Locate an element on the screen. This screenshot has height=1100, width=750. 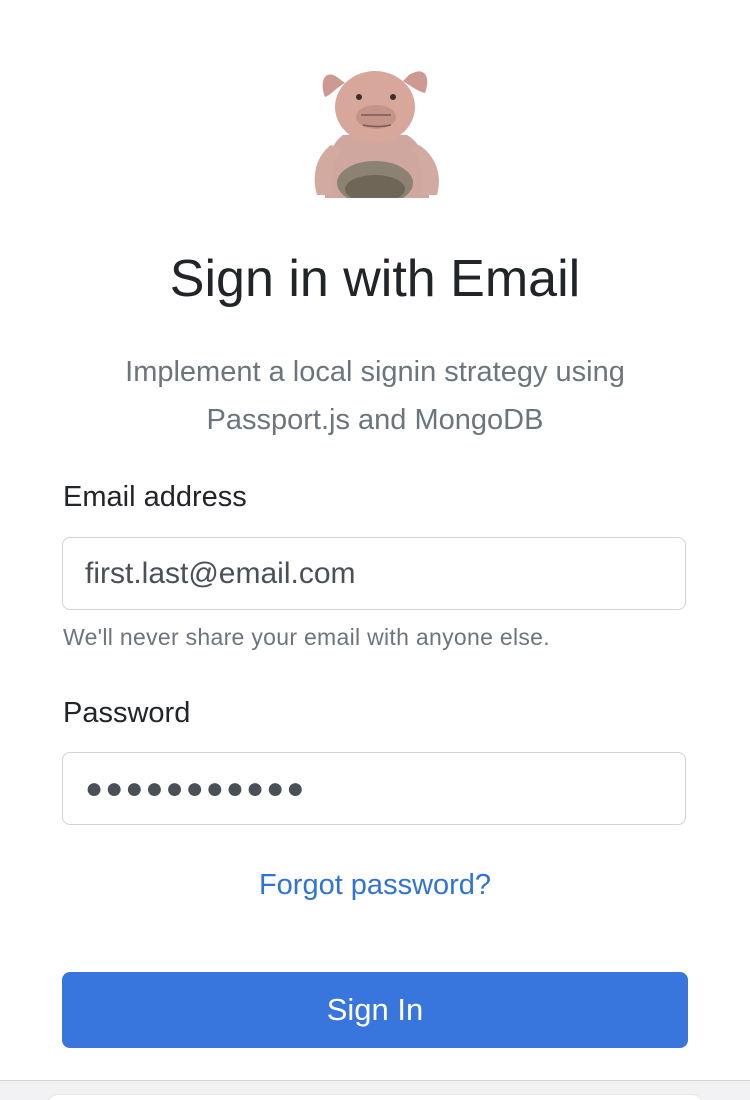
password-label: Password is located at coordinates (127, 713).